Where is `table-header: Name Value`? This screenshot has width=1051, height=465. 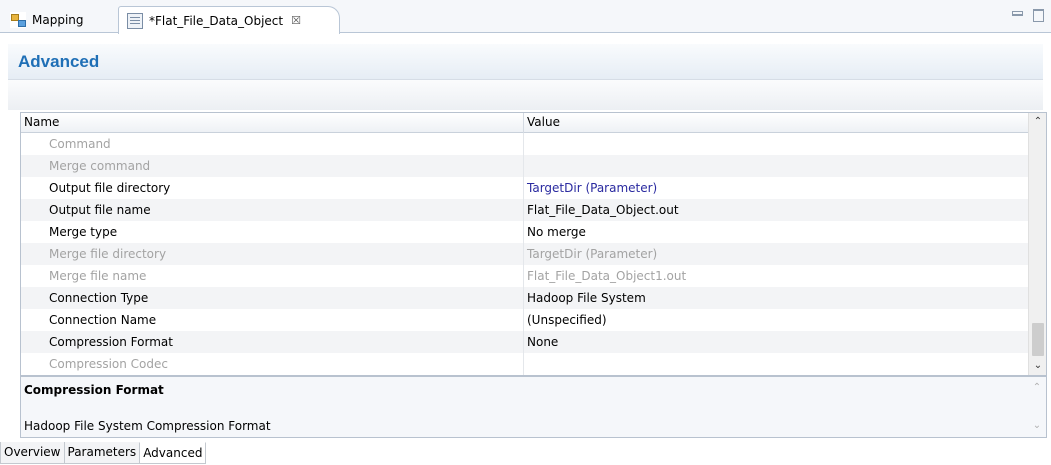
table-header: Name Value is located at coordinates (524, 123).